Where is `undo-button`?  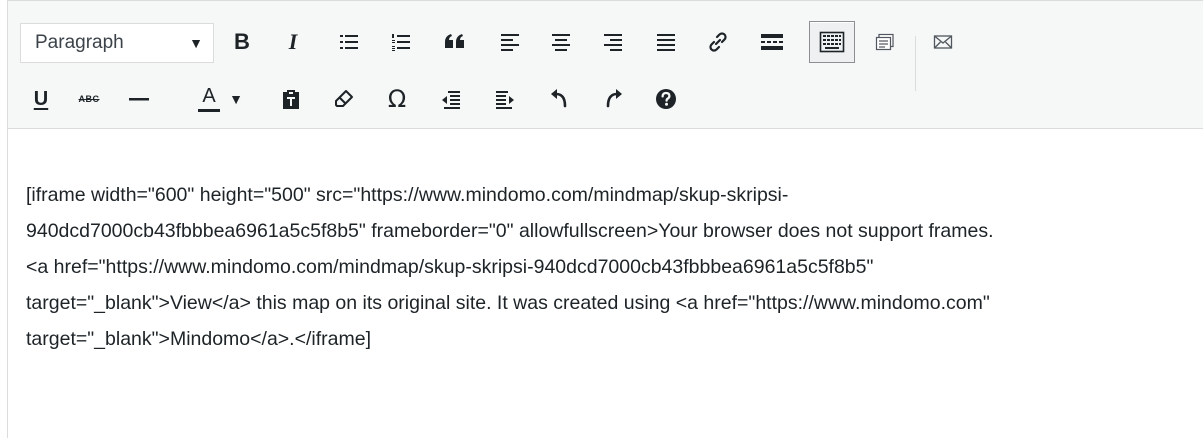 undo-button is located at coordinates (559, 99).